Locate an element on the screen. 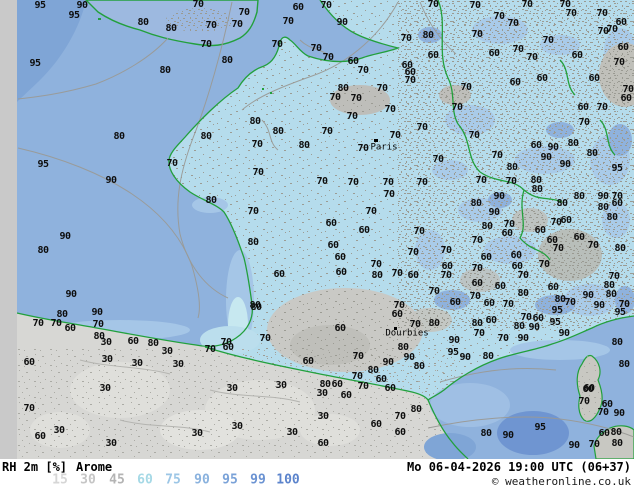  paris-dot is located at coordinates (376, 140).